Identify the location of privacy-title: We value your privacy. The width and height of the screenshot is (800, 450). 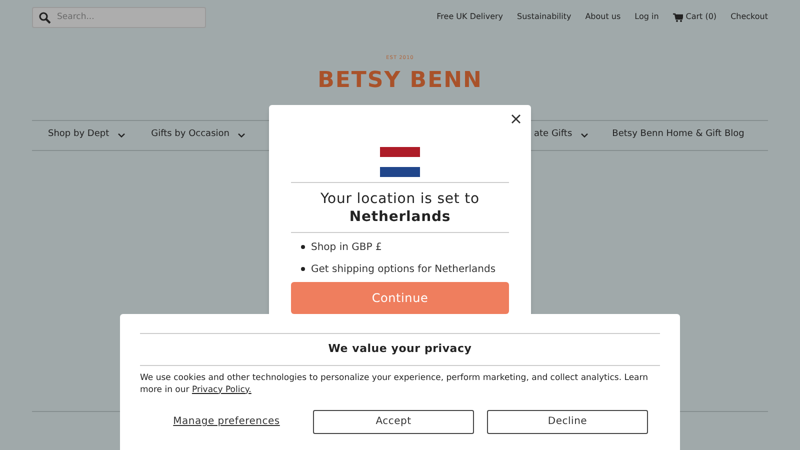
(400, 349).